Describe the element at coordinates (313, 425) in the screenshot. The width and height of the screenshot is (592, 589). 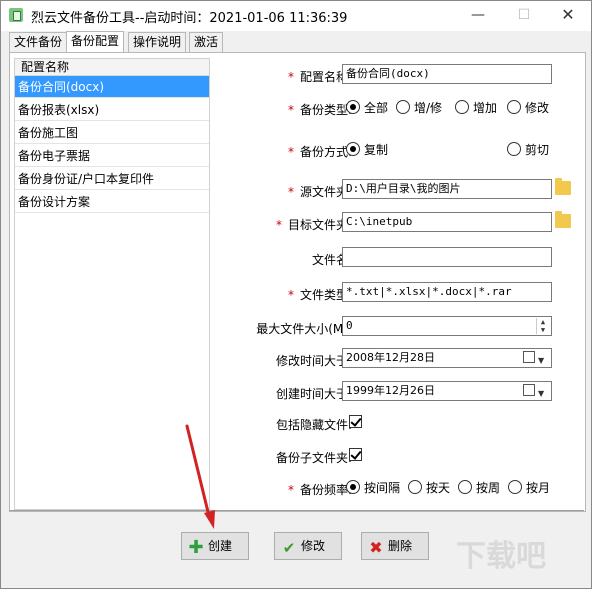
I see `include-hidden-label: 包括隐藏文件:` at that location.